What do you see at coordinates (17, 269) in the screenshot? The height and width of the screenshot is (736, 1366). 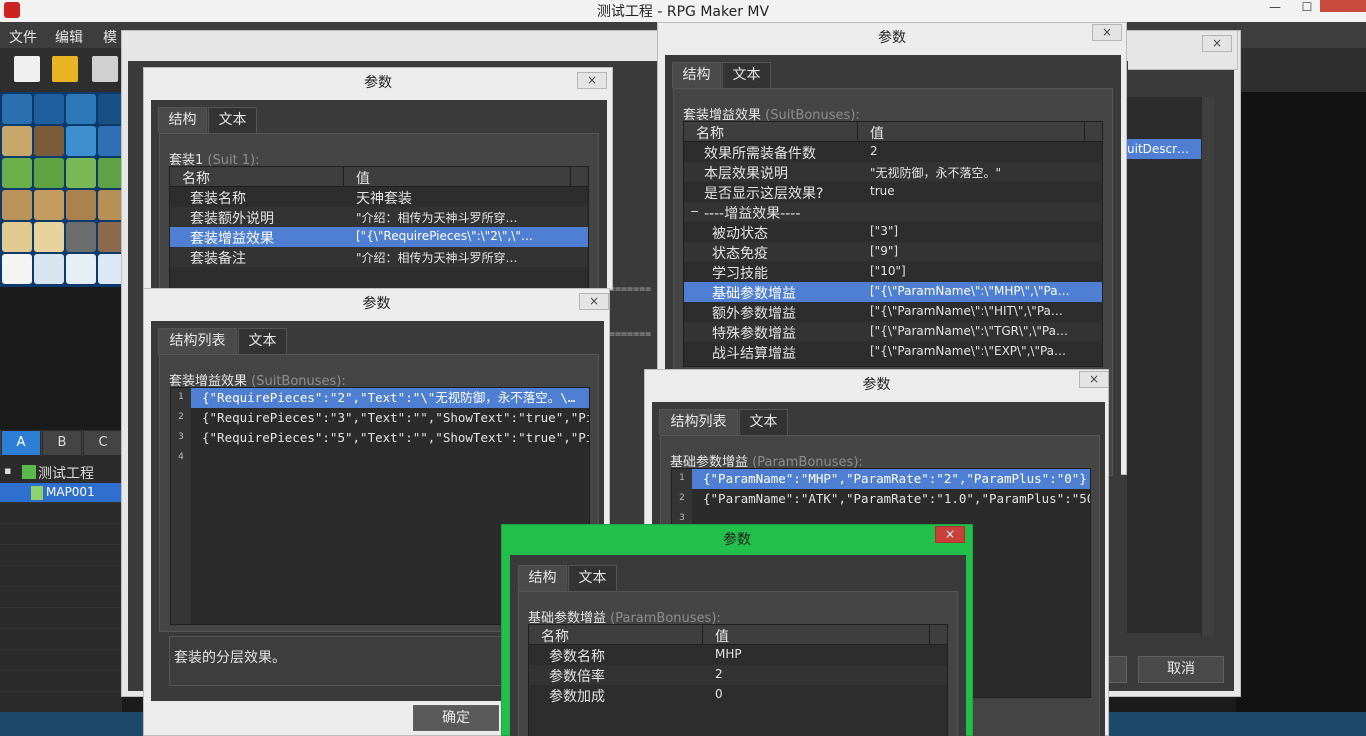 I see `tile-snow` at bounding box center [17, 269].